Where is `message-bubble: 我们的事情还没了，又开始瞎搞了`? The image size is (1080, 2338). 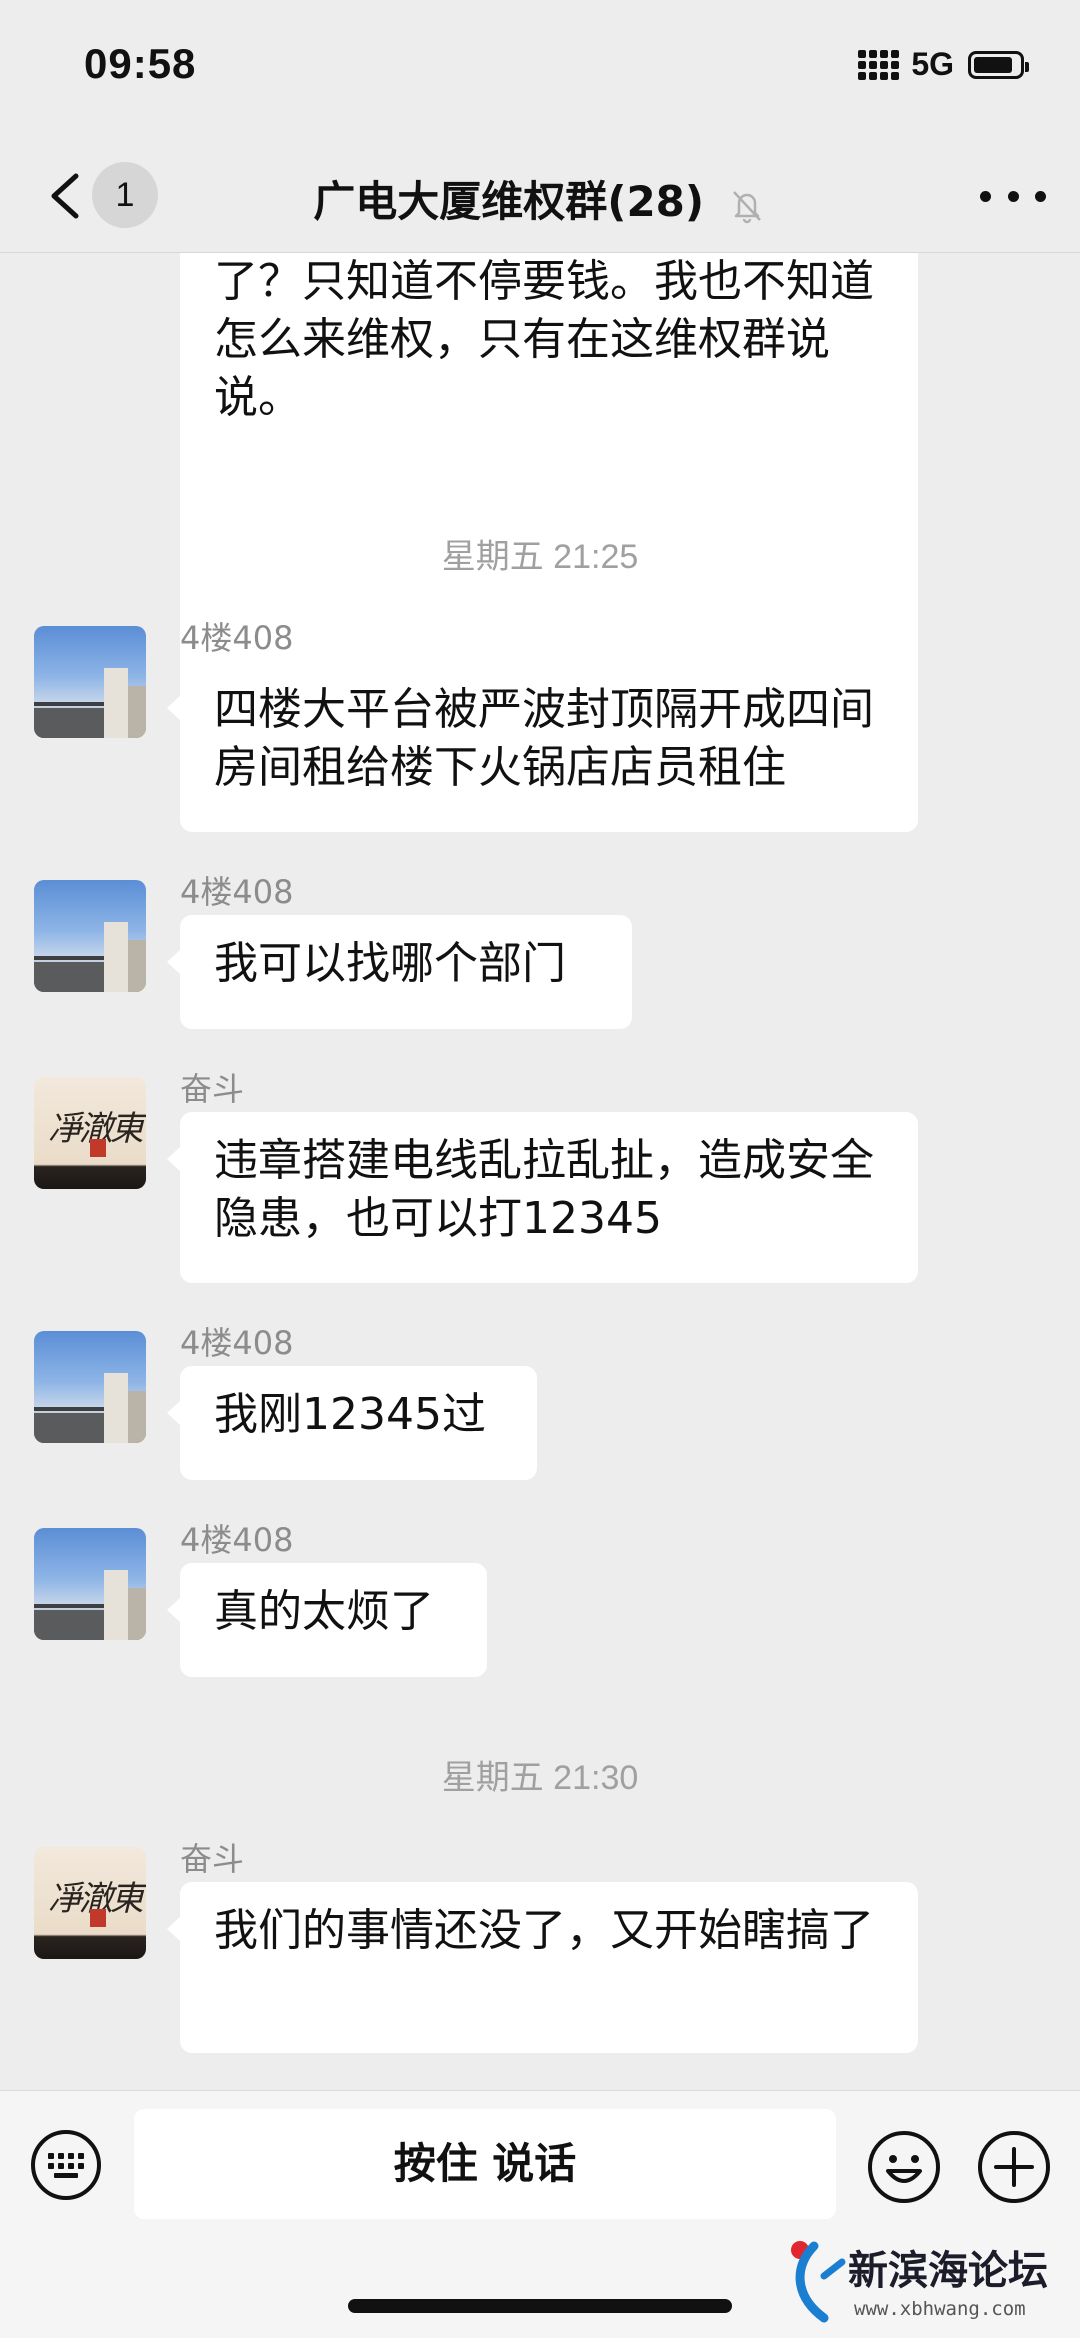 message-bubble: 我们的事情还没了，又开始瞎搞了 is located at coordinates (542, 1967).